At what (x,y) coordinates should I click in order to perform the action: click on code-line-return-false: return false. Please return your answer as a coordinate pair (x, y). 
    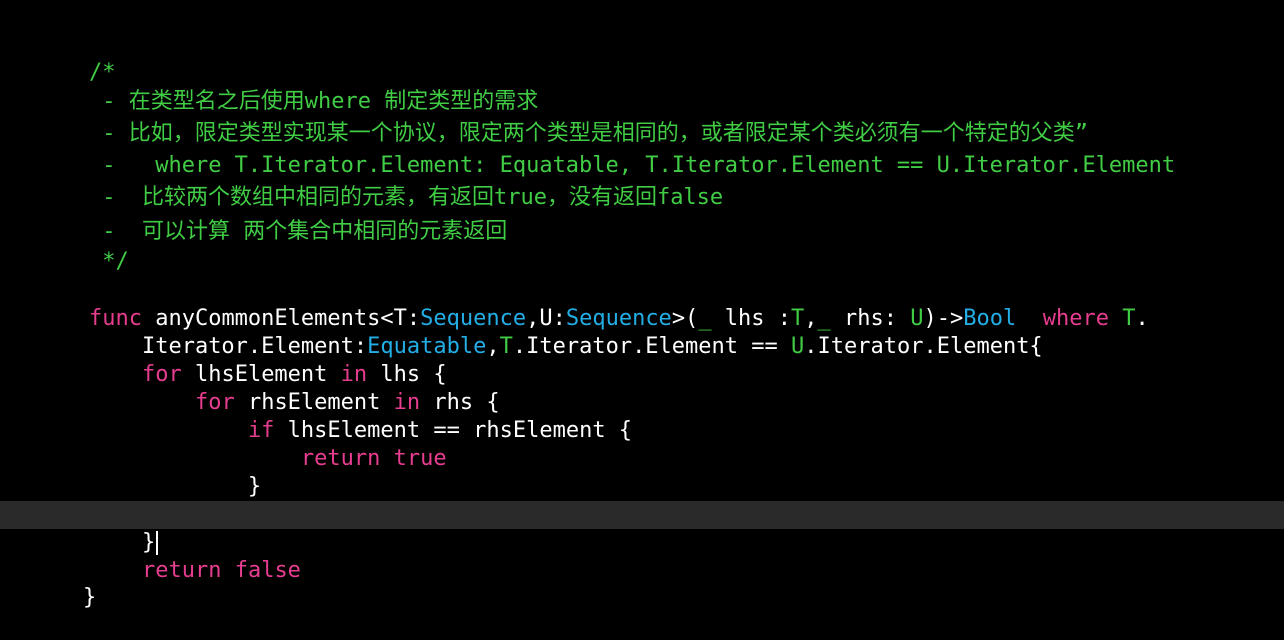
    Looking at the image, I should click on (642, 556).